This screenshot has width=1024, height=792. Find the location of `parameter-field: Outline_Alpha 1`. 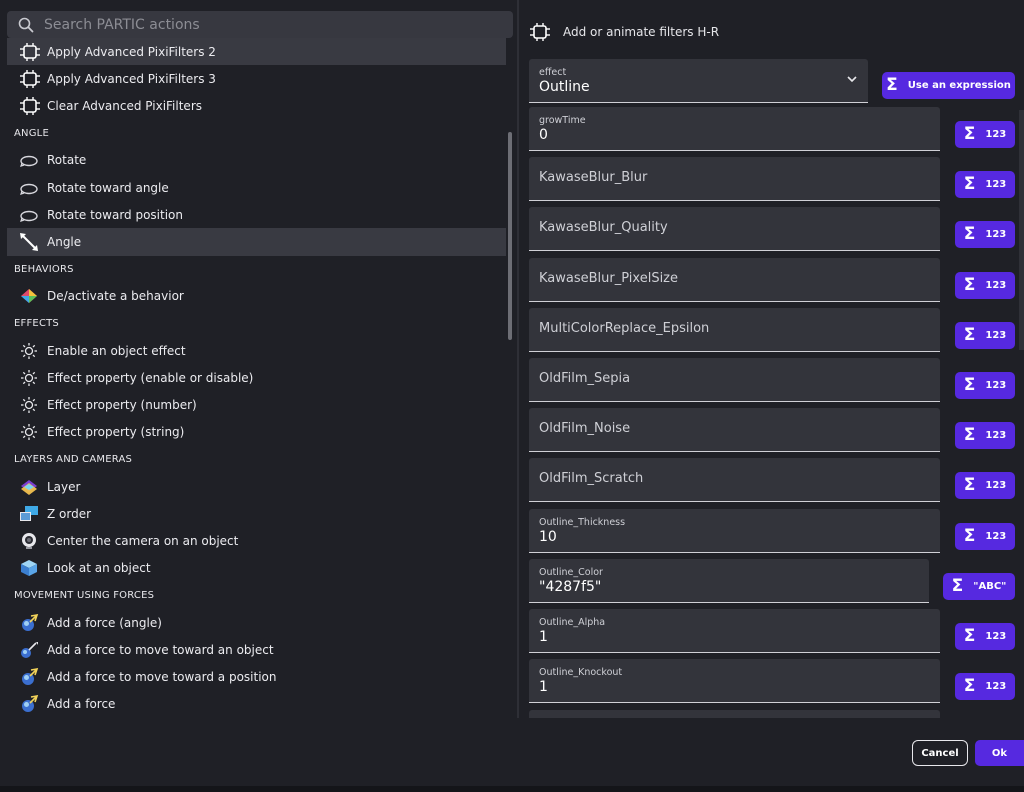

parameter-field: Outline_Alpha 1 is located at coordinates (734, 631).